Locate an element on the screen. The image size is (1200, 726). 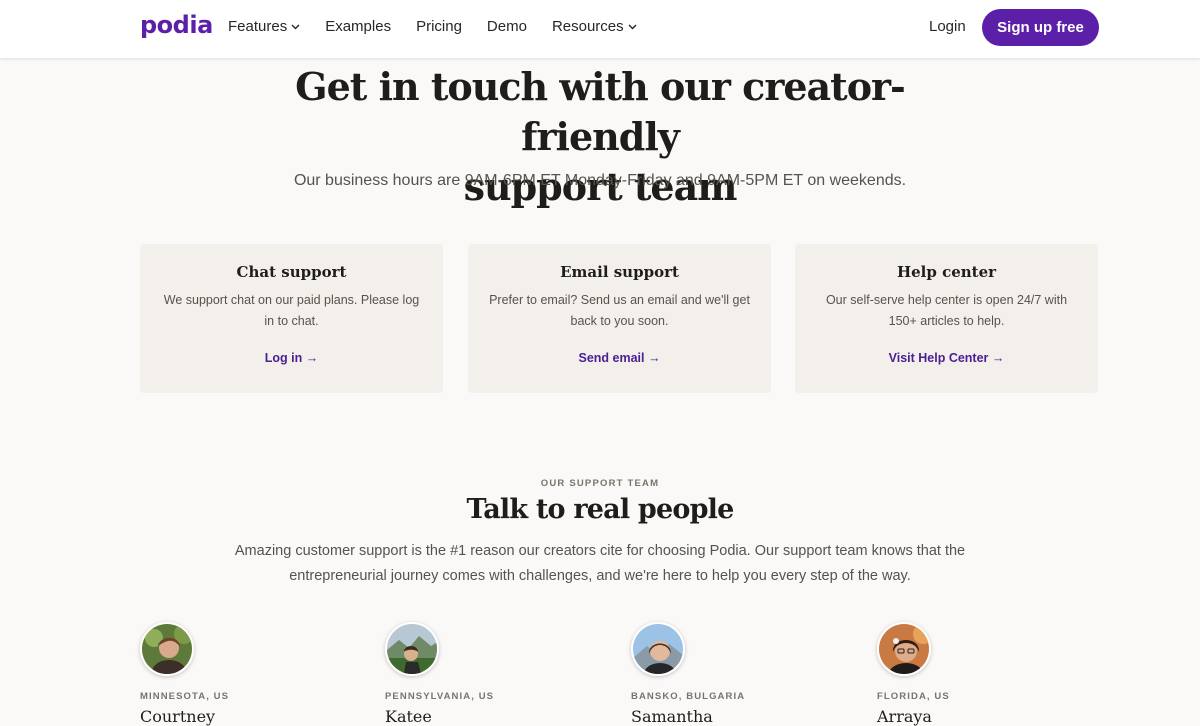
section-eyebrow: OUR SUPPORT TEAM is located at coordinates (600, 483).